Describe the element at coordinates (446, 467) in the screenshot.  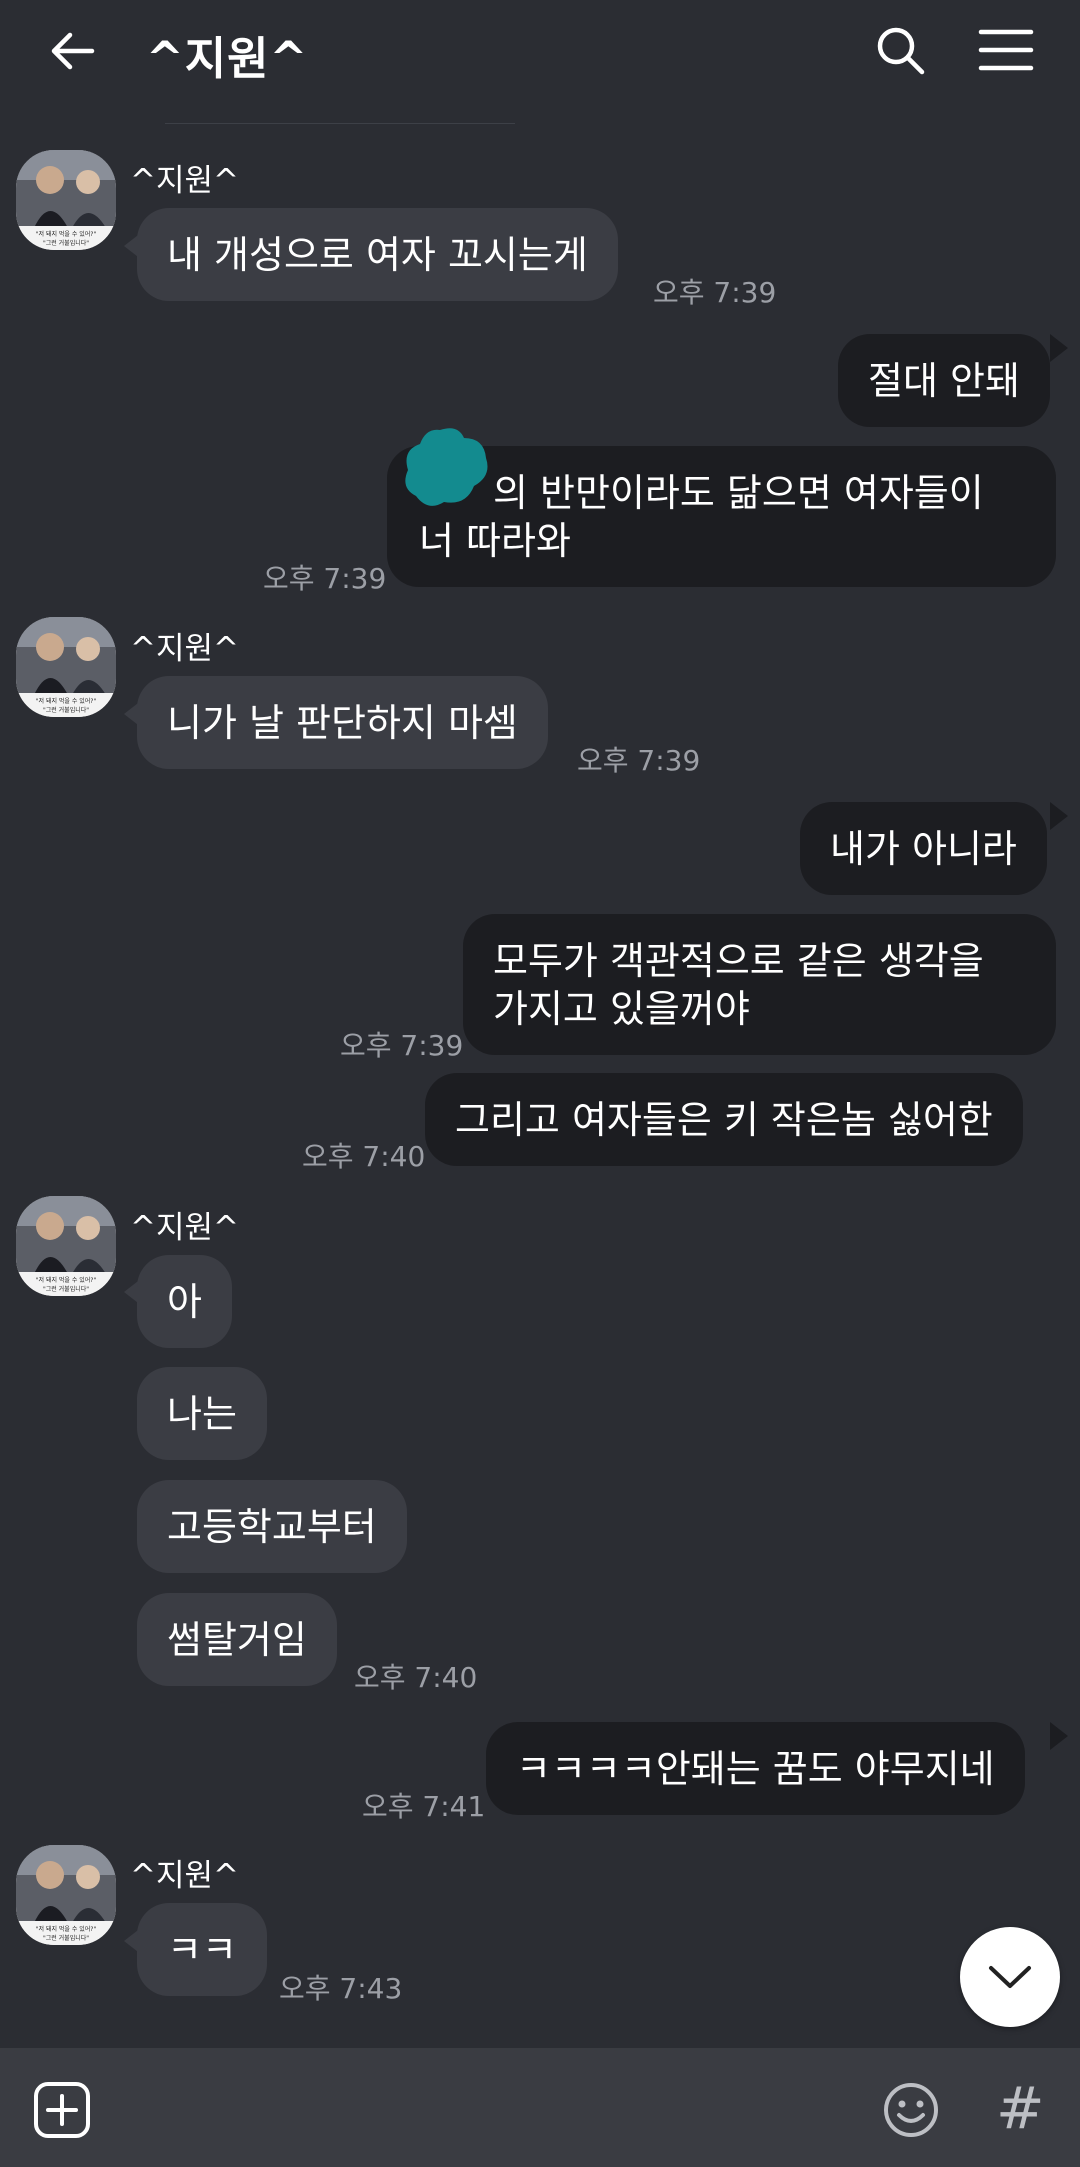
I see `sticker-blob-icon` at that location.